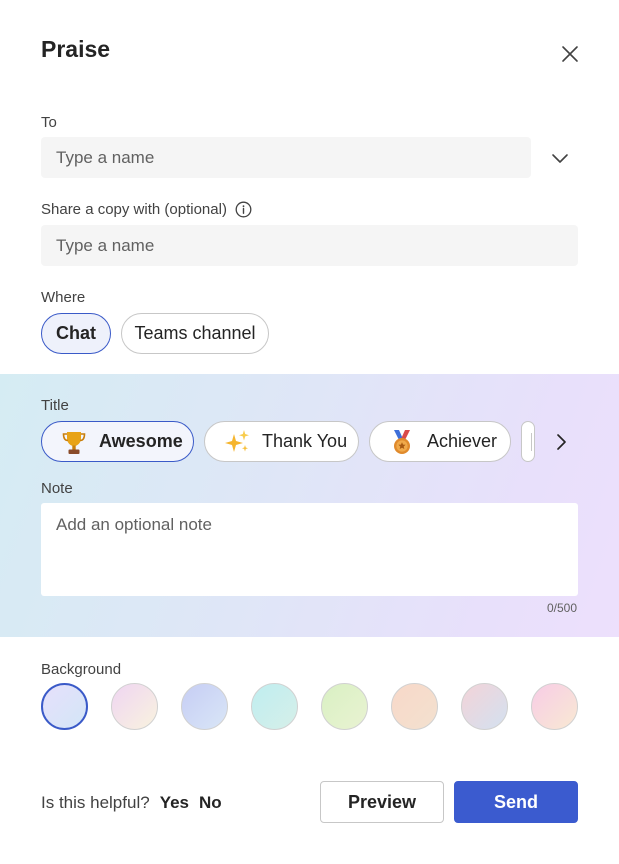  I want to click on close-icon, so click(570, 54).